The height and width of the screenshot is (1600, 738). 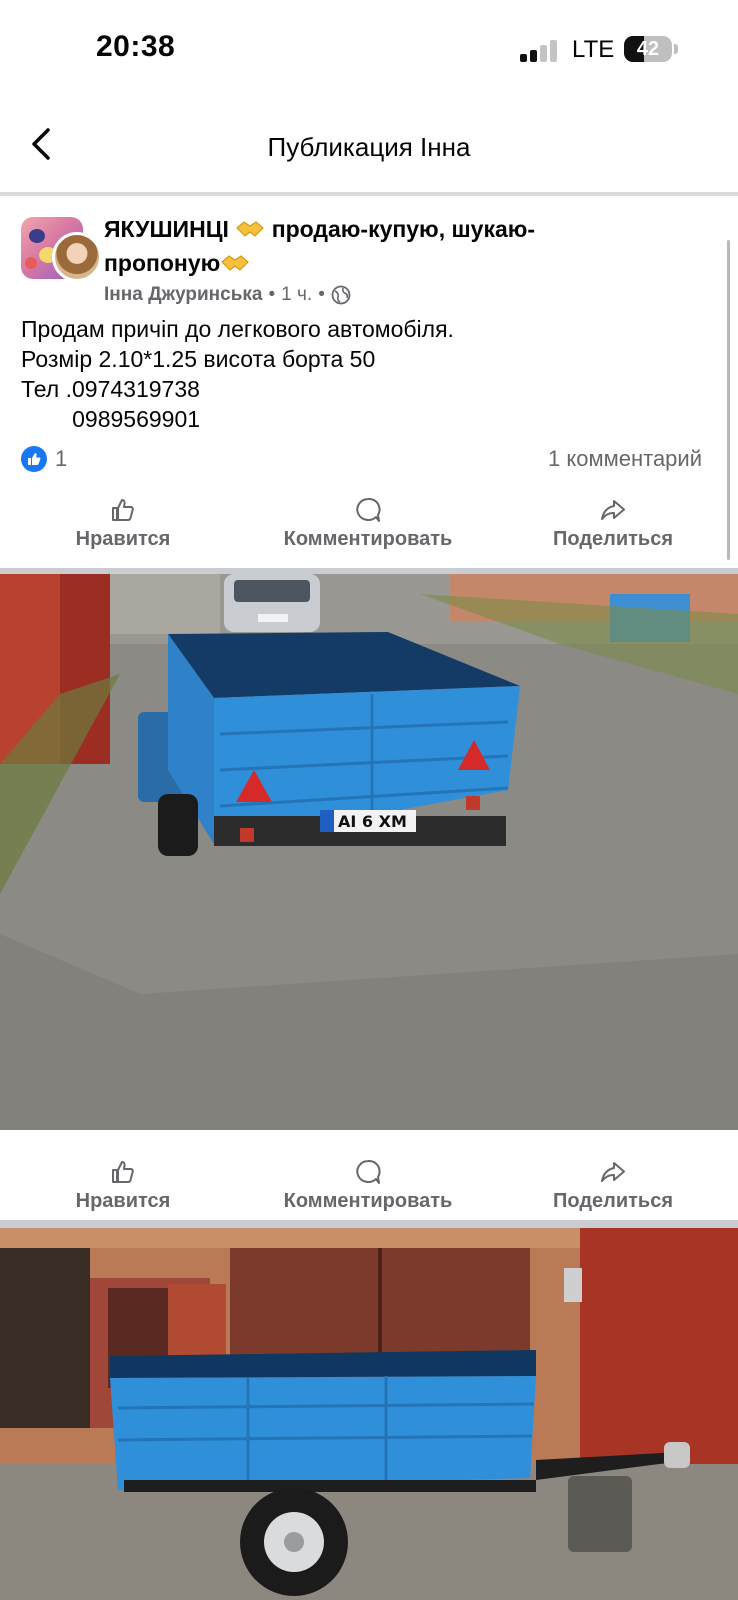 What do you see at coordinates (372, 821) in the screenshot?
I see `trailer-plate-1: AI 6 XM` at bounding box center [372, 821].